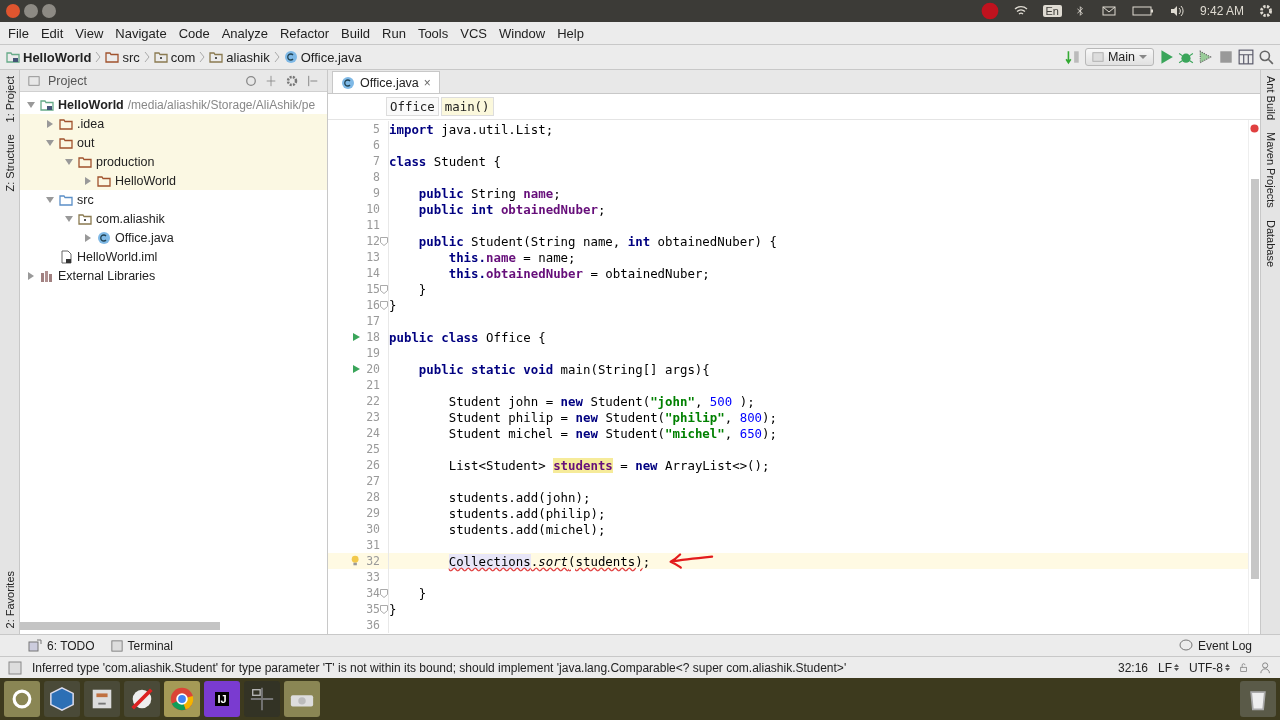 Image resolution: width=1280 pixels, height=720 pixels. Describe the element at coordinates (9, 599) in the screenshot. I see `tool-window-tab: 2: Favorites` at that location.